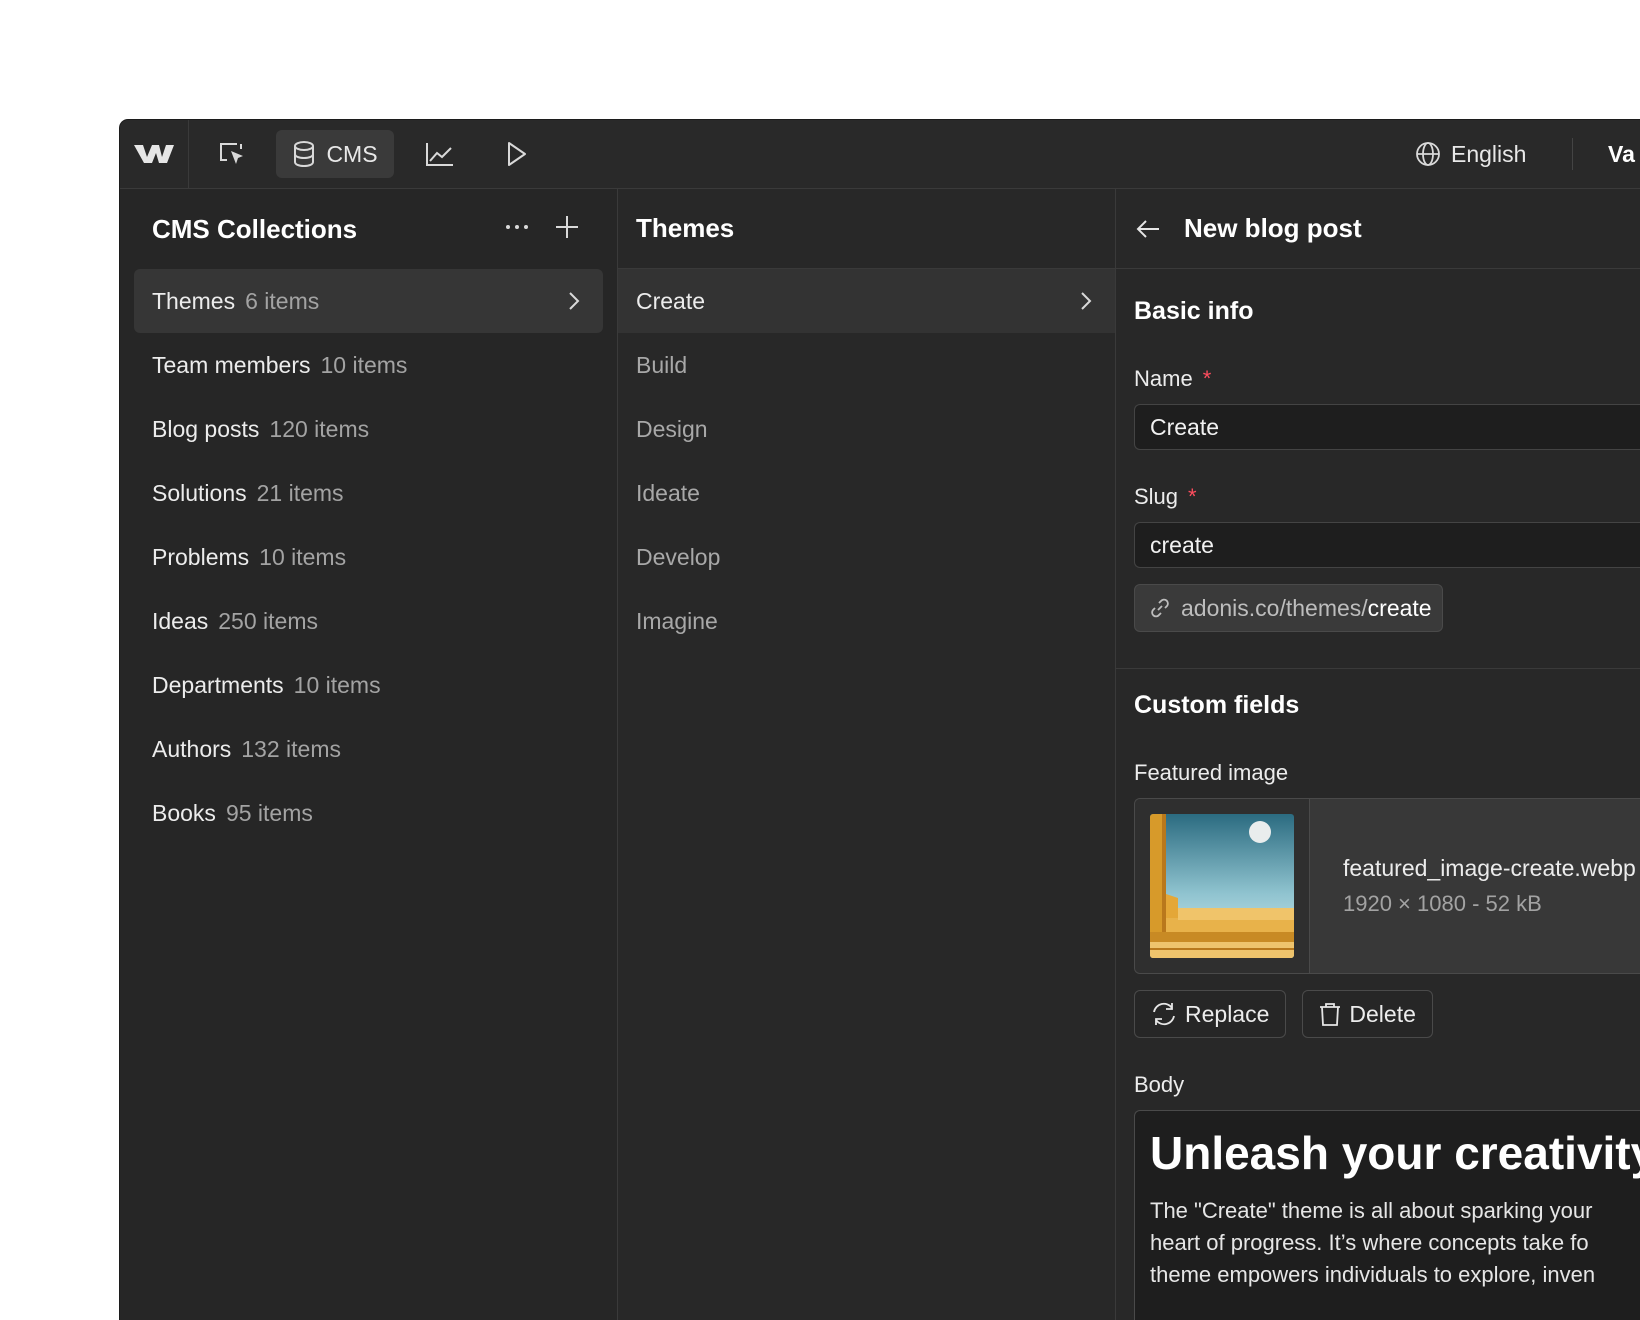 This screenshot has height=1320, width=1640. I want to click on basic-info-title: Basic info, so click(1194, 311).